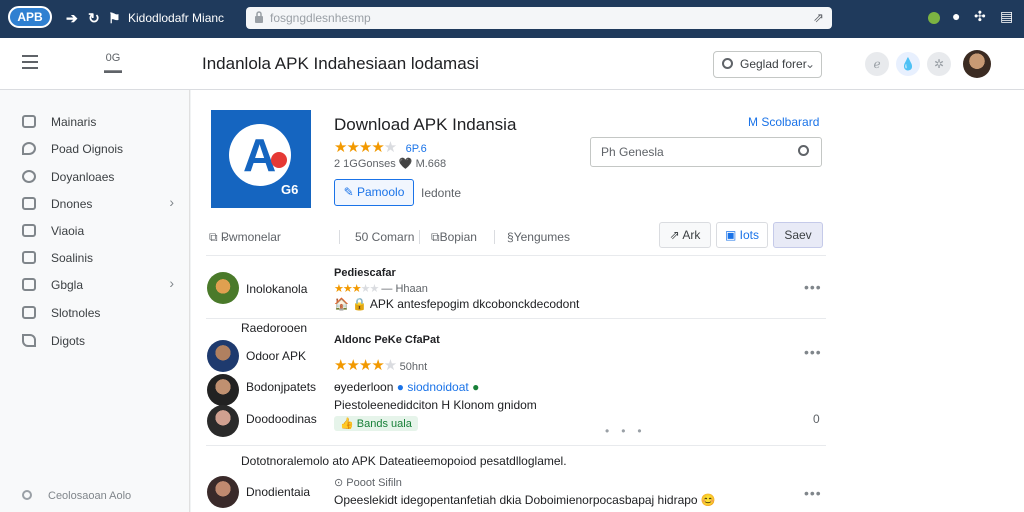 The image size is (1024, 512). I want to click on app-logo: APB, so click(30, 17).